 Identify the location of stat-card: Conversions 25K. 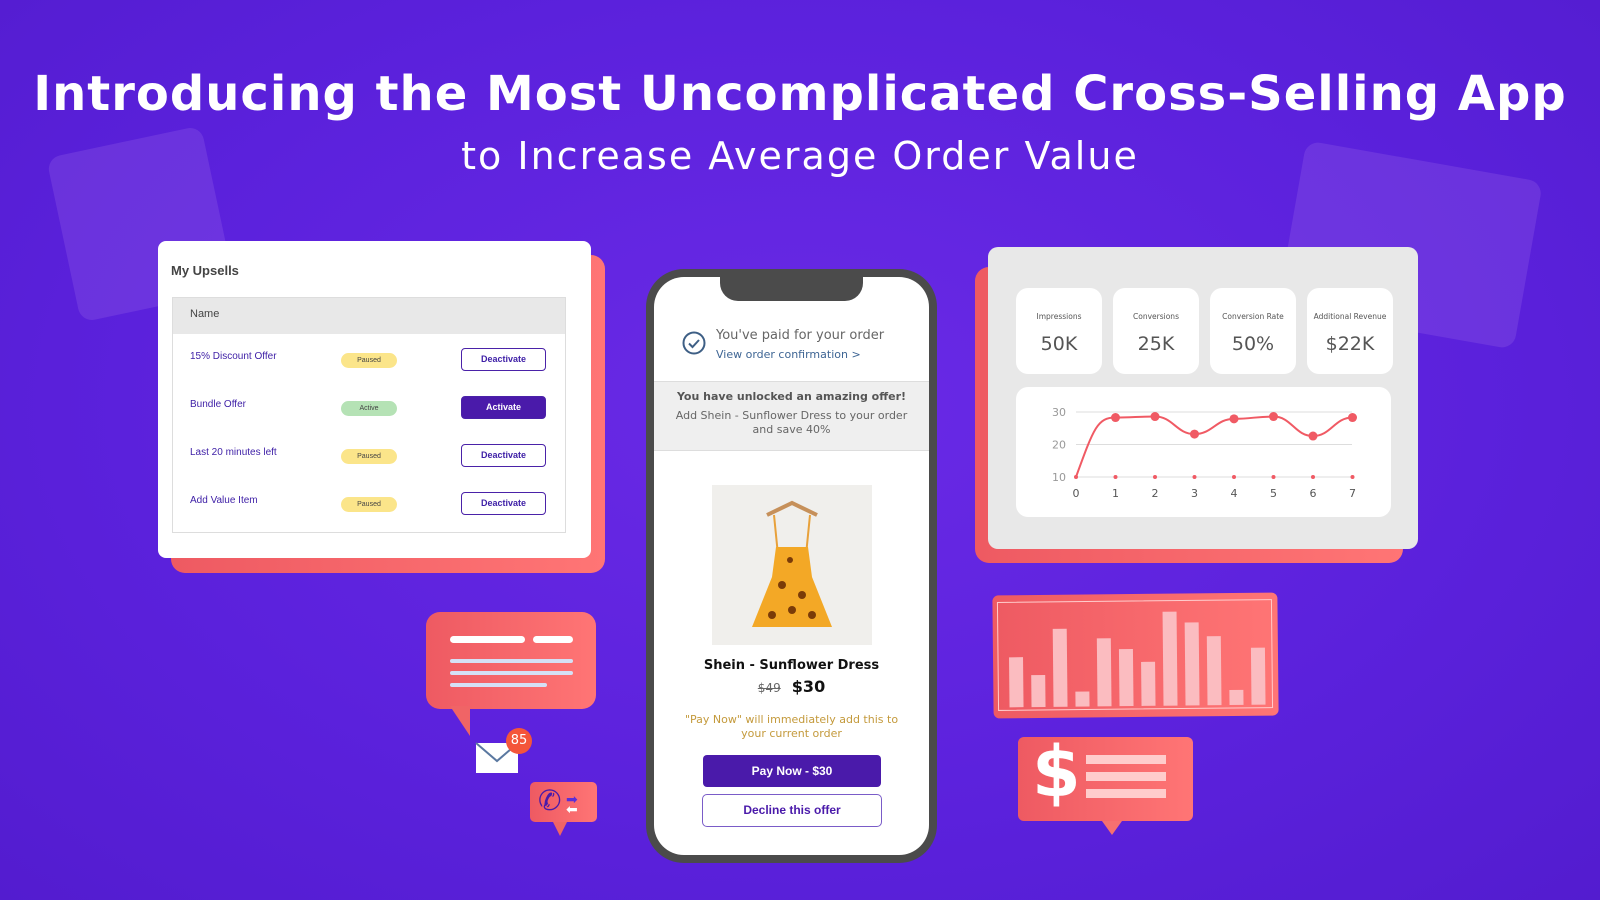
(1156, 331).